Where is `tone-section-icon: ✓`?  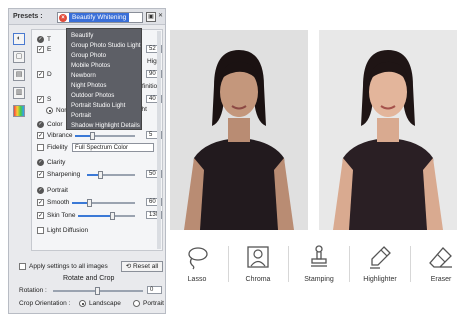
tone-section-icon: ✓ is located at coordinates (40, 39).